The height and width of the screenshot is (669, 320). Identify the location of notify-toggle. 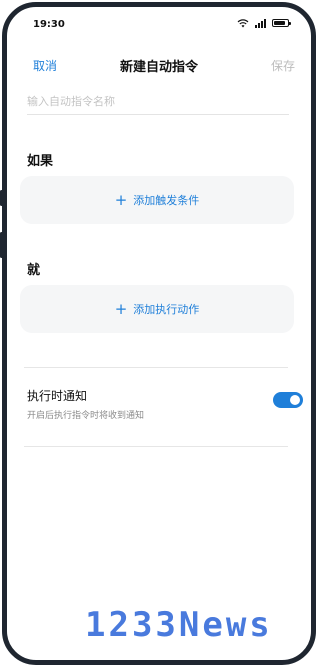
(288, 400).